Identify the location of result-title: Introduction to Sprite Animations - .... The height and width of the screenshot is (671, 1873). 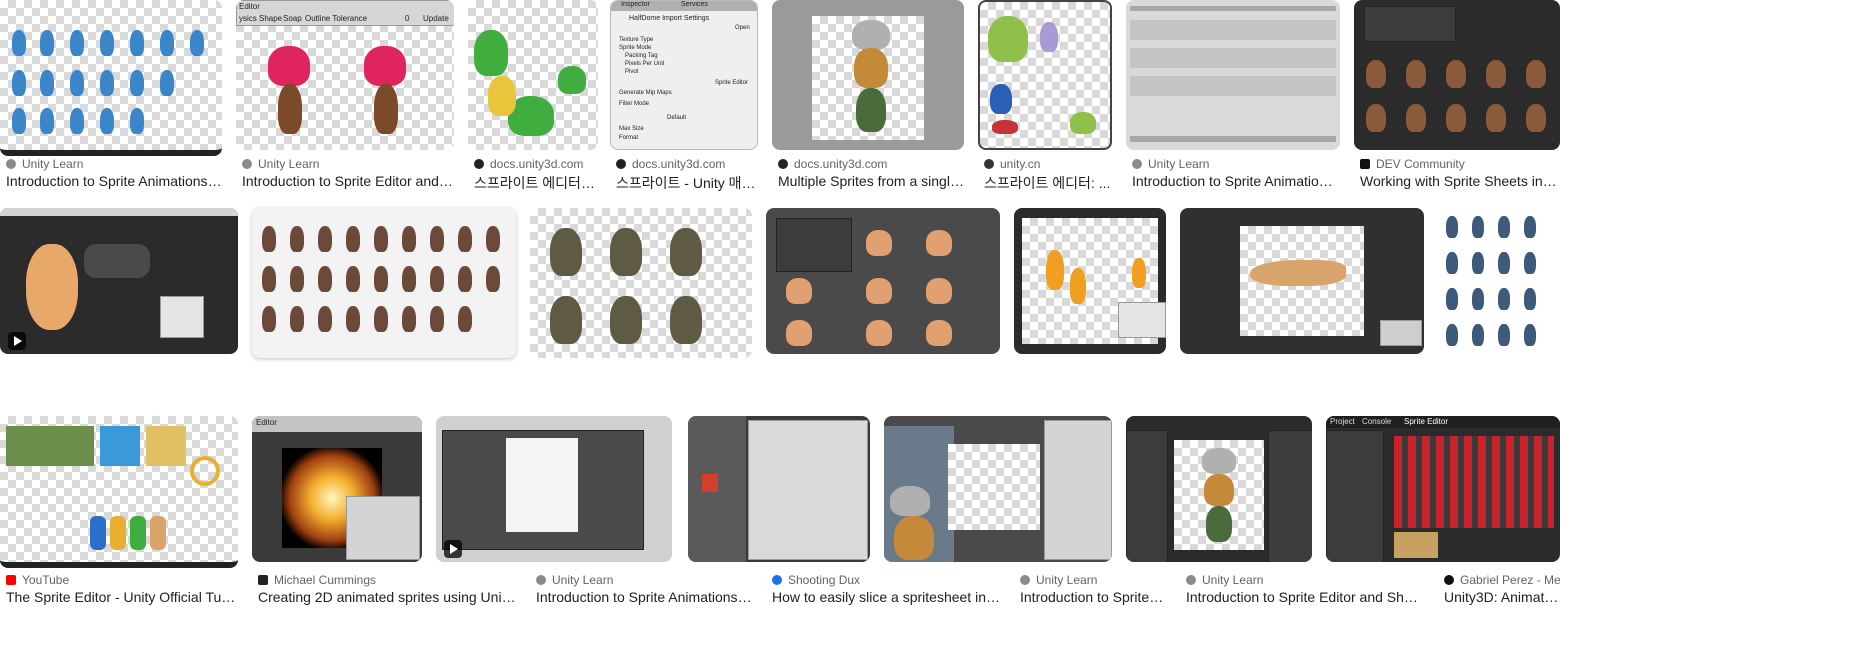
(1236, 181).